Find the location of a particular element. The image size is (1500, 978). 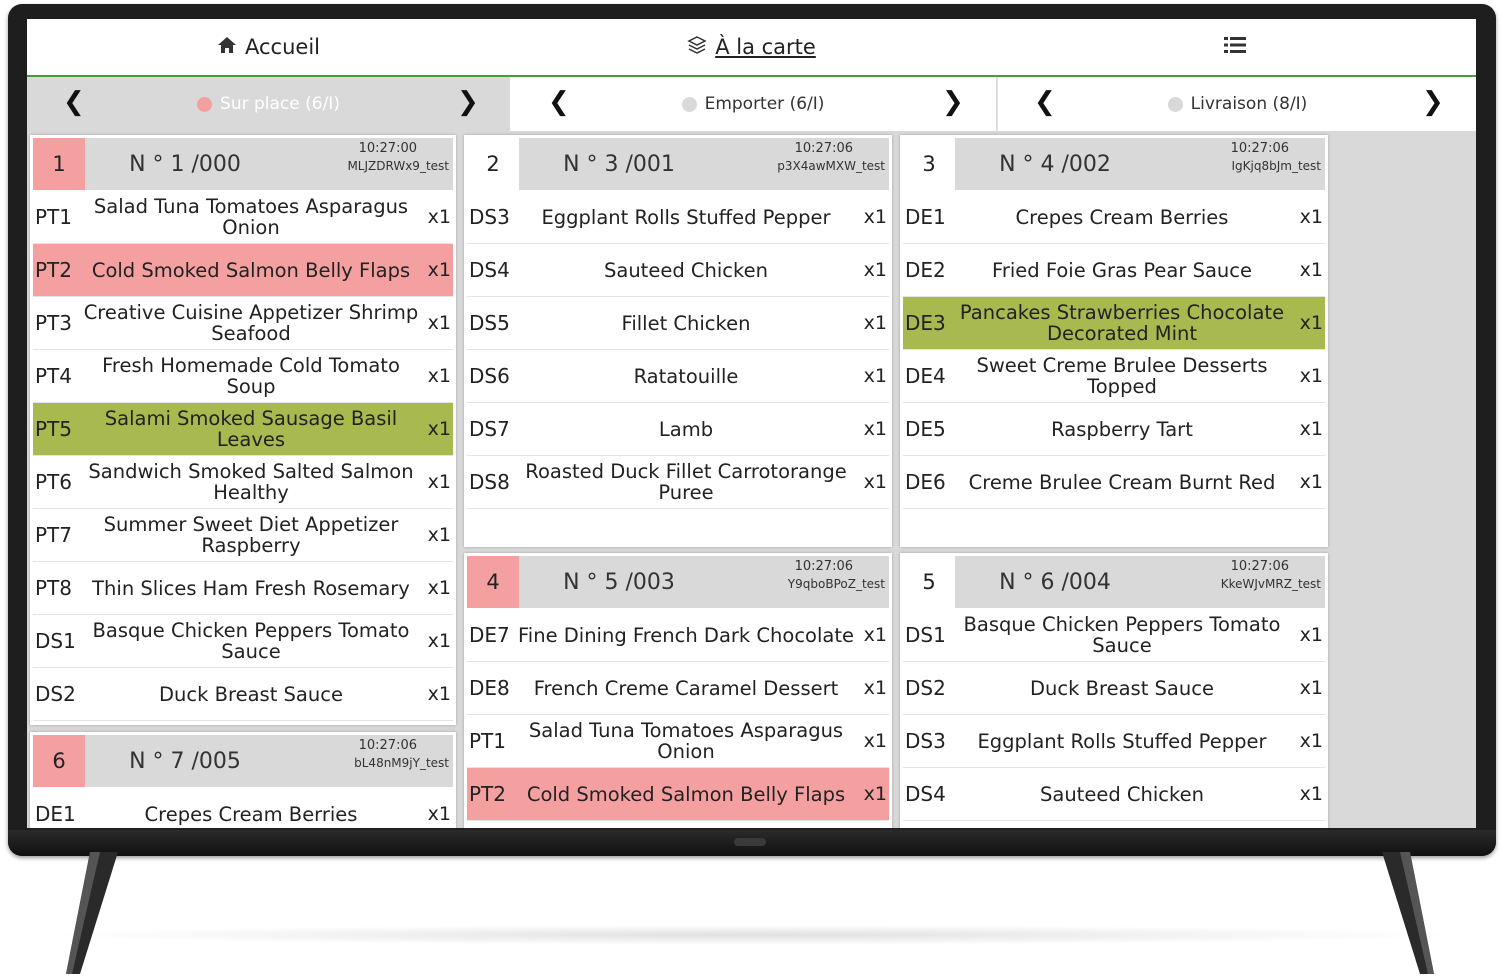

order-item: PT5 Salami Smoked Sausage Basil Leaves x1 is located at coordinates (243, 429).